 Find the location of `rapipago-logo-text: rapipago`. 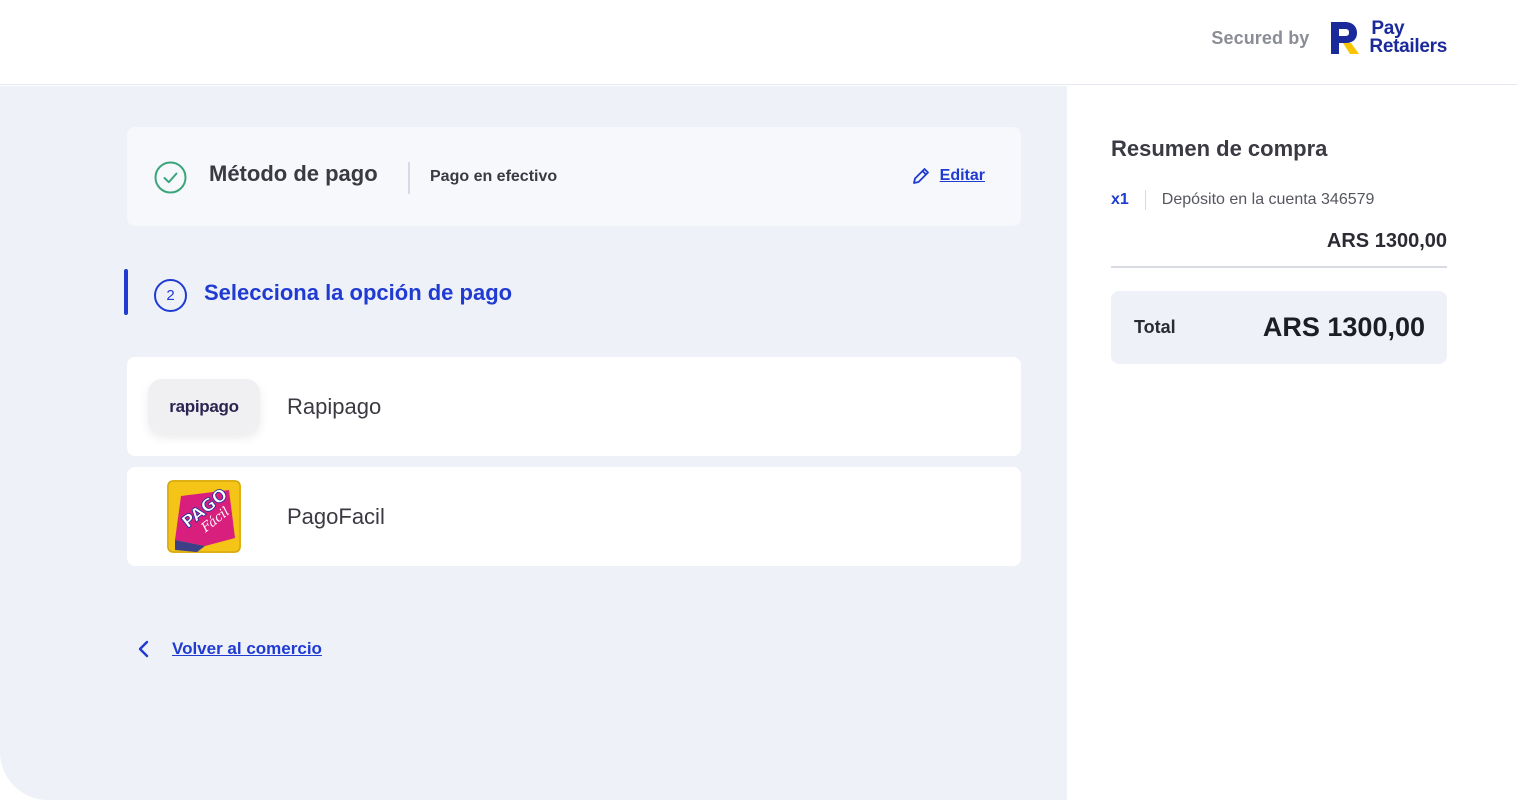

rapipago-logo-text: rapipago is located at coordinates (204, 406).